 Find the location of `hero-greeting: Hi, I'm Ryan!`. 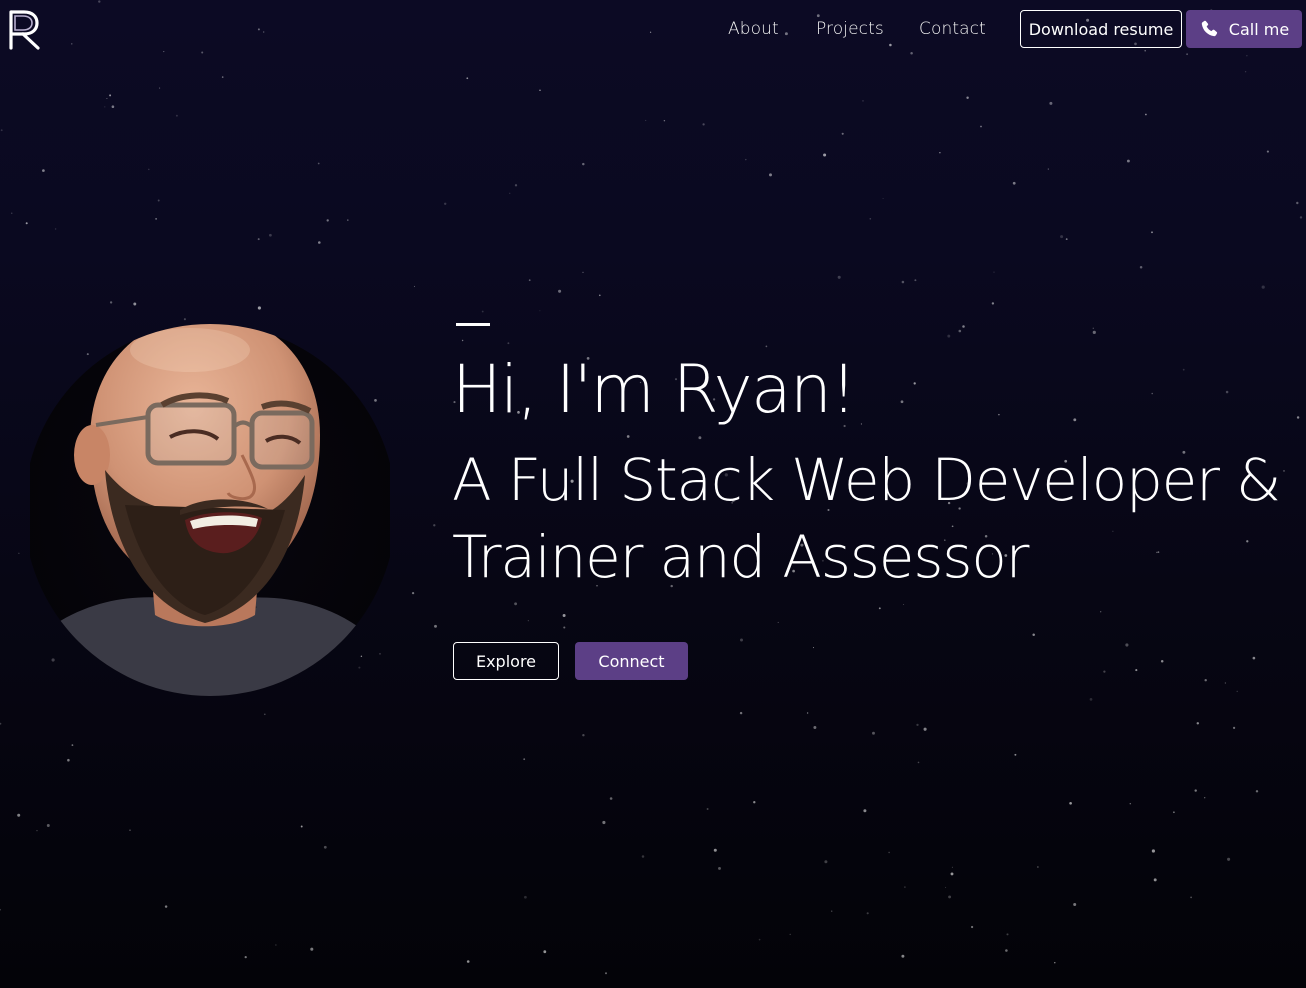

hero-greeting: Hi, I'm Ryan! is located at coordinates (654, 389).